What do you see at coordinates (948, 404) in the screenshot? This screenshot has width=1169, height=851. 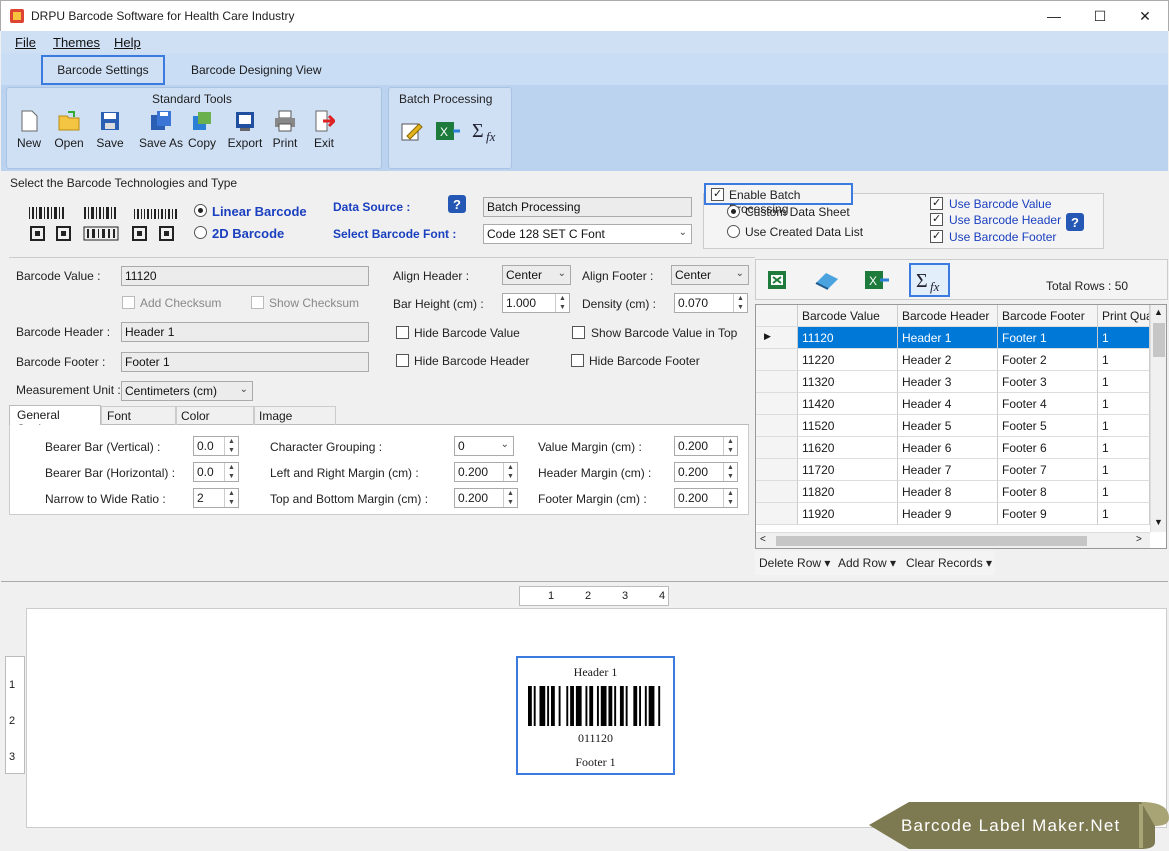 I see `table-cell: Header 4` at bounding box center [948, 404].